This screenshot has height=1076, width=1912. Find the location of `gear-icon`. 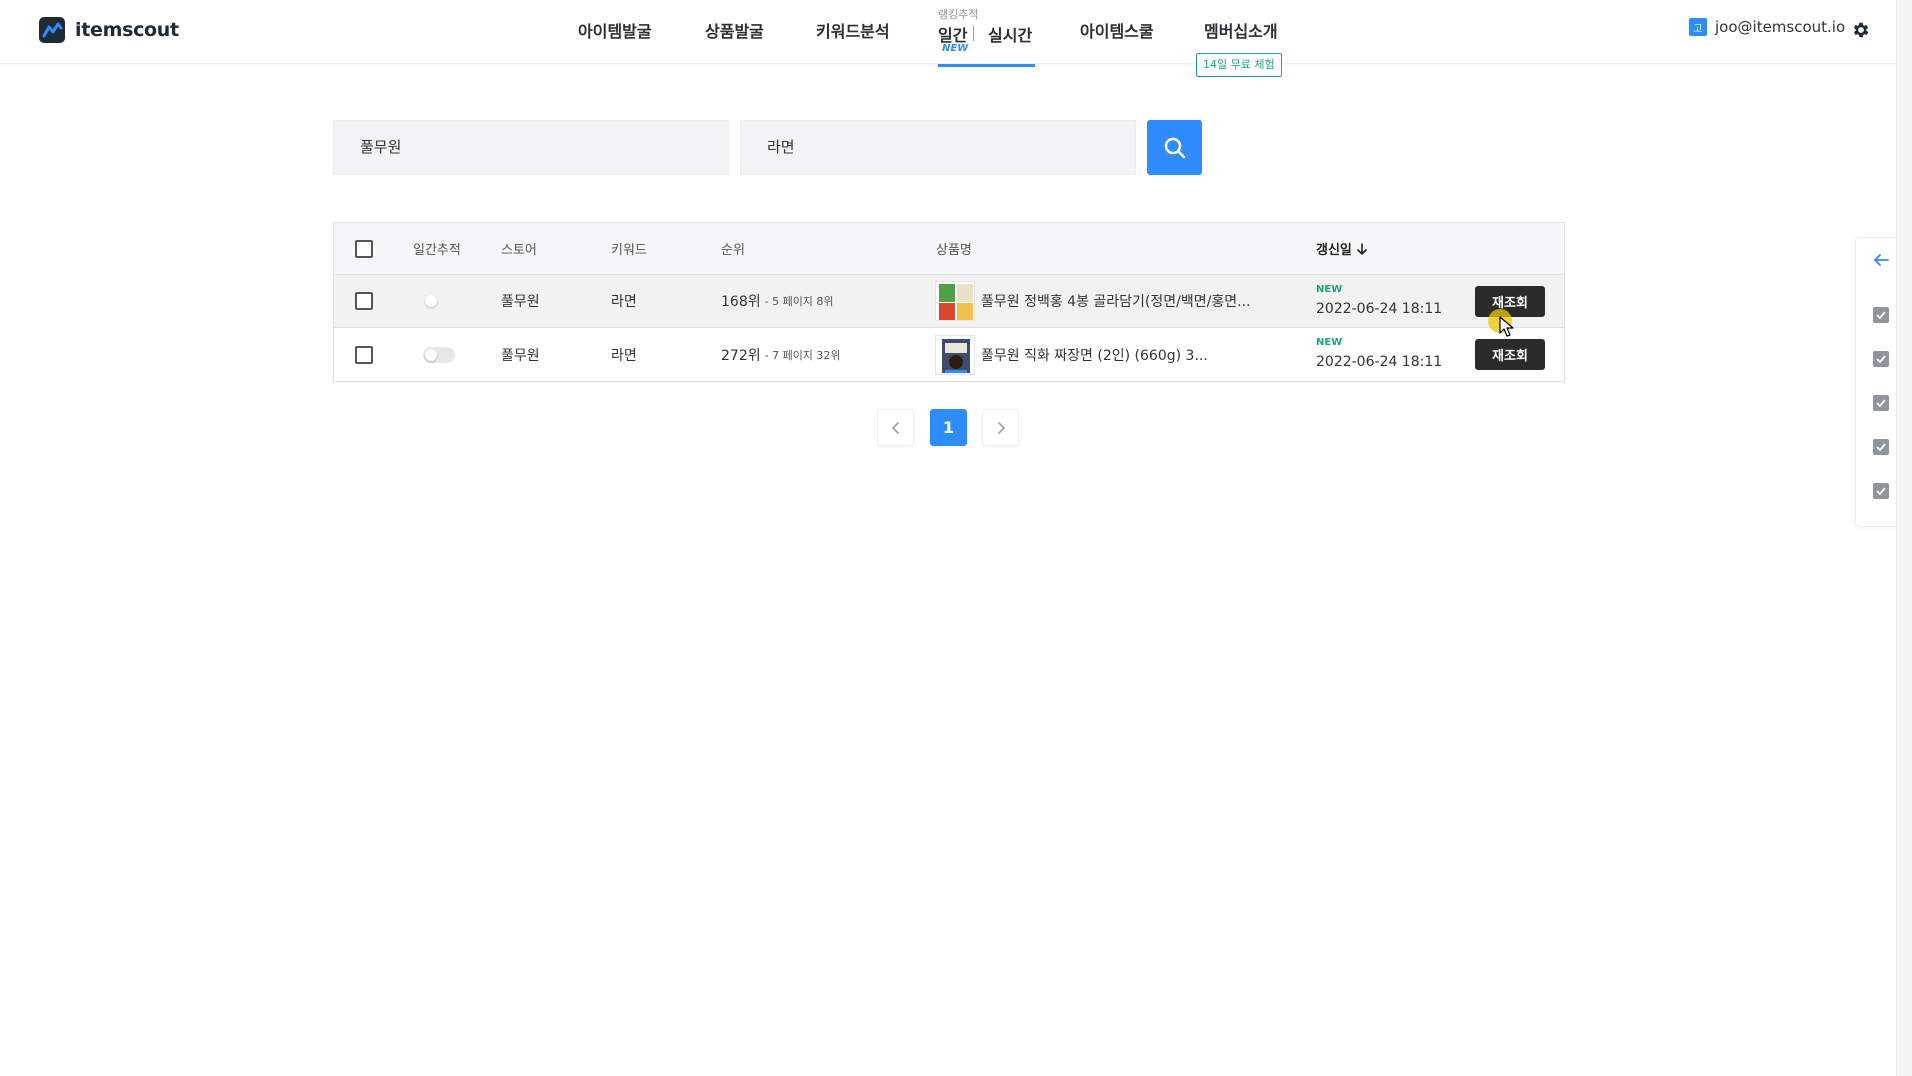

gear-icon is located at coordinates (1861, 30).